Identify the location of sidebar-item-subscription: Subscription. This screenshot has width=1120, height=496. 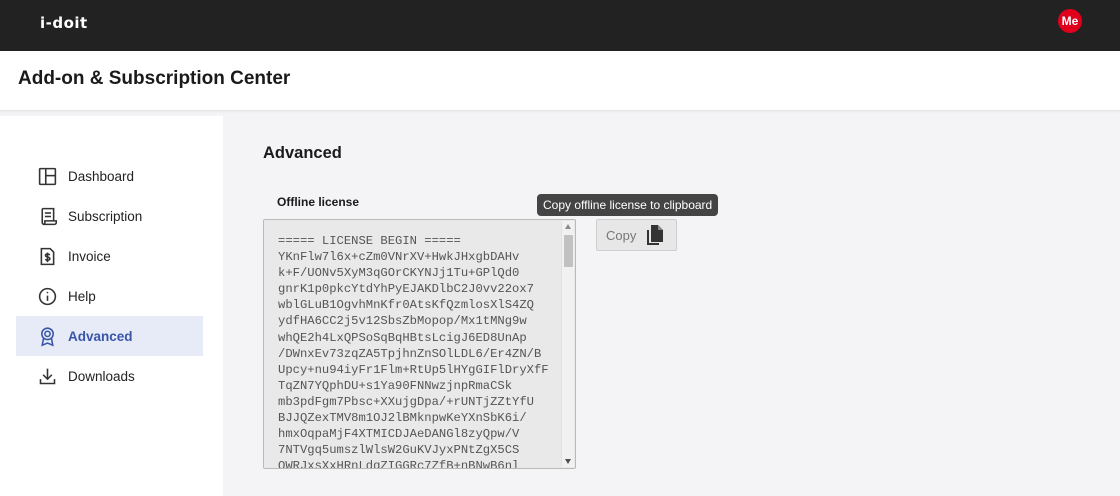
(109, 216).